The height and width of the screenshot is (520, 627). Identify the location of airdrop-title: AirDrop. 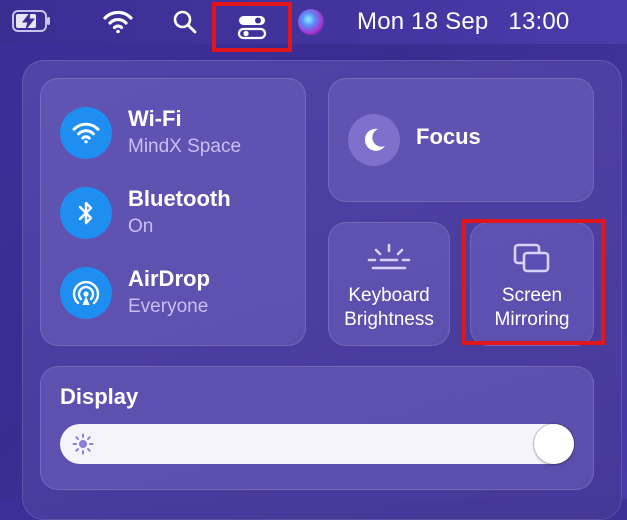
(169, 278).